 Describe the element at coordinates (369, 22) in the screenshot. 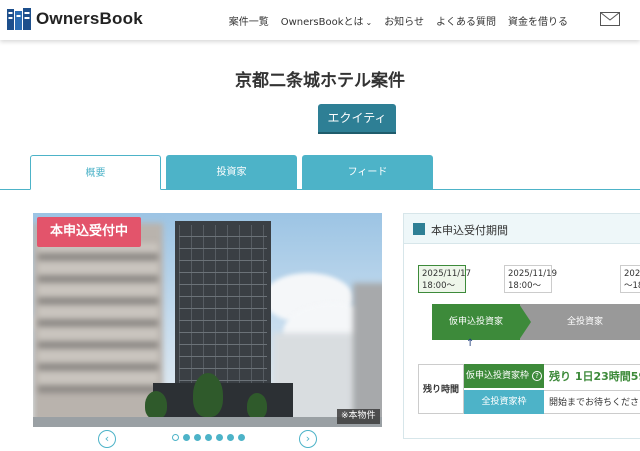

I see `chevron-down-icon: ⌄` at that location.